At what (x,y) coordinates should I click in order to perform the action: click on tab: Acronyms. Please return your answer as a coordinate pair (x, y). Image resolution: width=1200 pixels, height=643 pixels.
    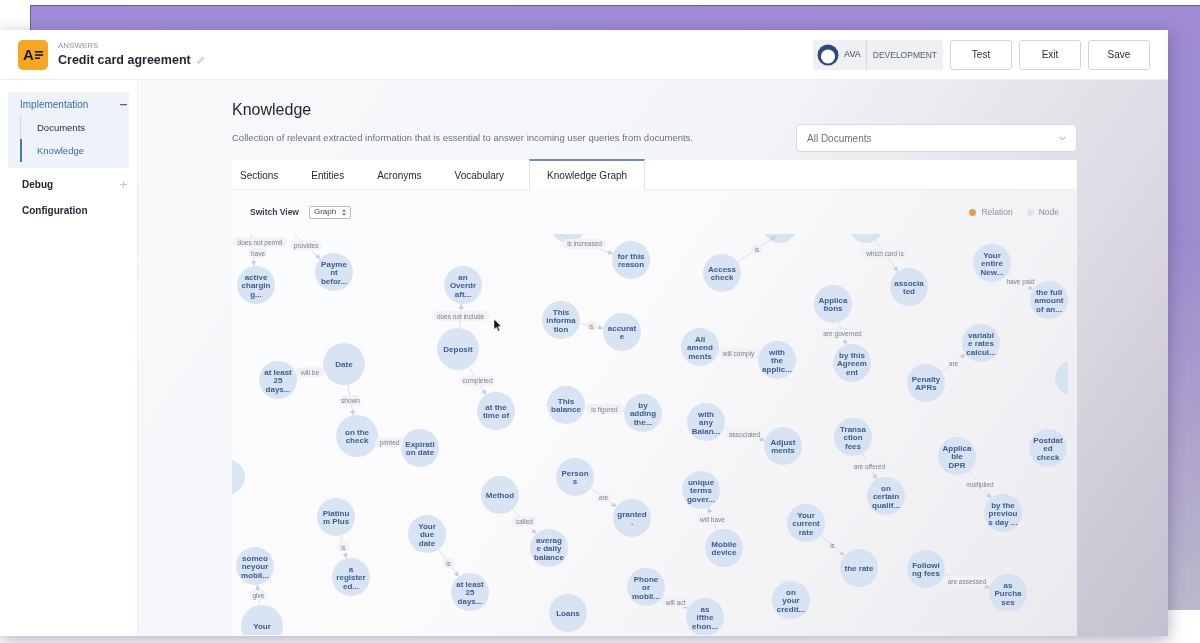
    Looking at the image, I should click on (399, 175).